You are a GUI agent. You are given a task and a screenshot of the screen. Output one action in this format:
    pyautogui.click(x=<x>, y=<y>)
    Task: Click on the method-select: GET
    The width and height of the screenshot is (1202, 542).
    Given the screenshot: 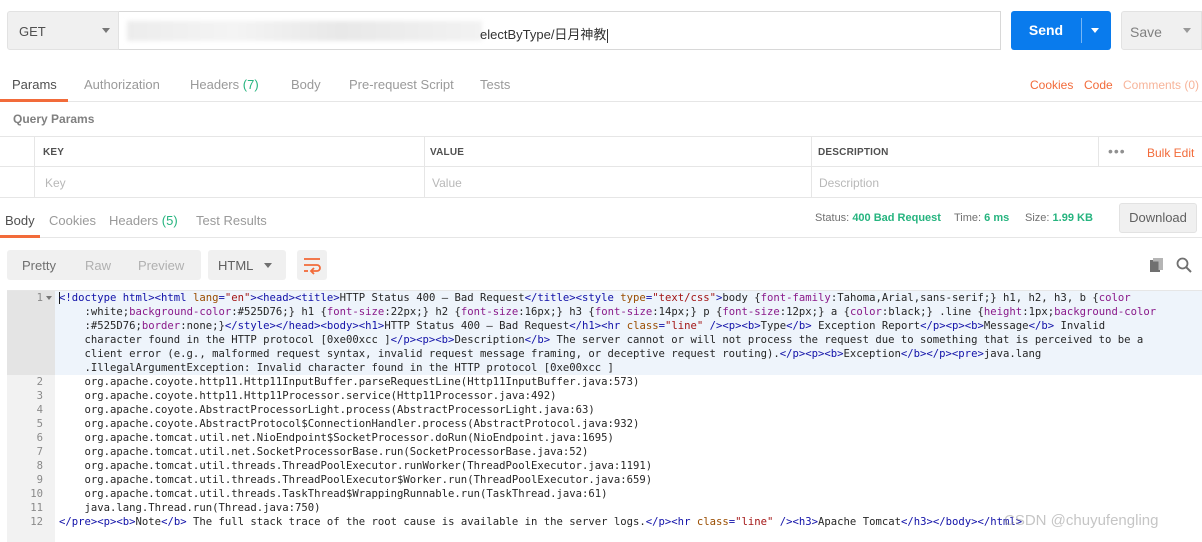 What is the action you would take?
    pyautogui.click(x=63, y=30)
    